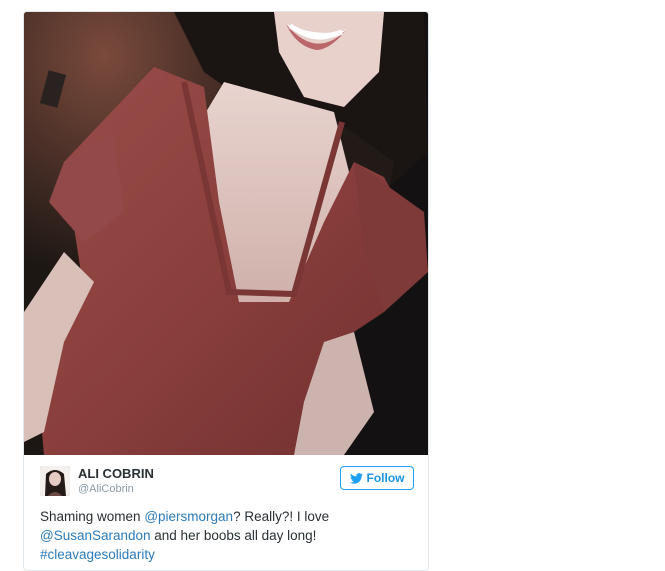 Image resolution: width=665 pixels, height=571 pixels. Describe the element at coordinates (281, 516) in the screenshot. I see `tweet-text-part: ? Really?! I love` at that location.